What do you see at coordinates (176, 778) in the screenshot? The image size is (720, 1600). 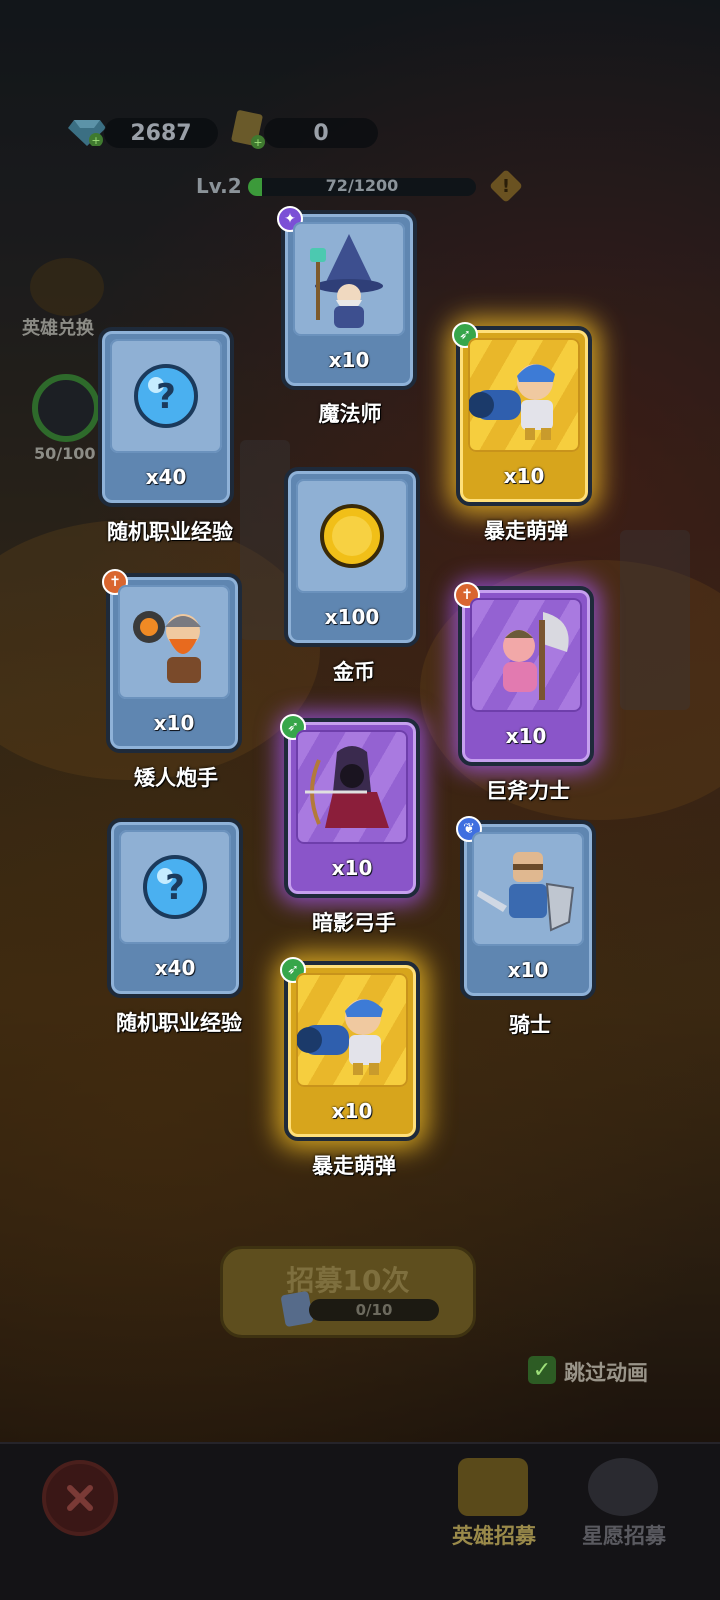 I see `card-name: 矮人炮手` at bounding box center [176, 778].